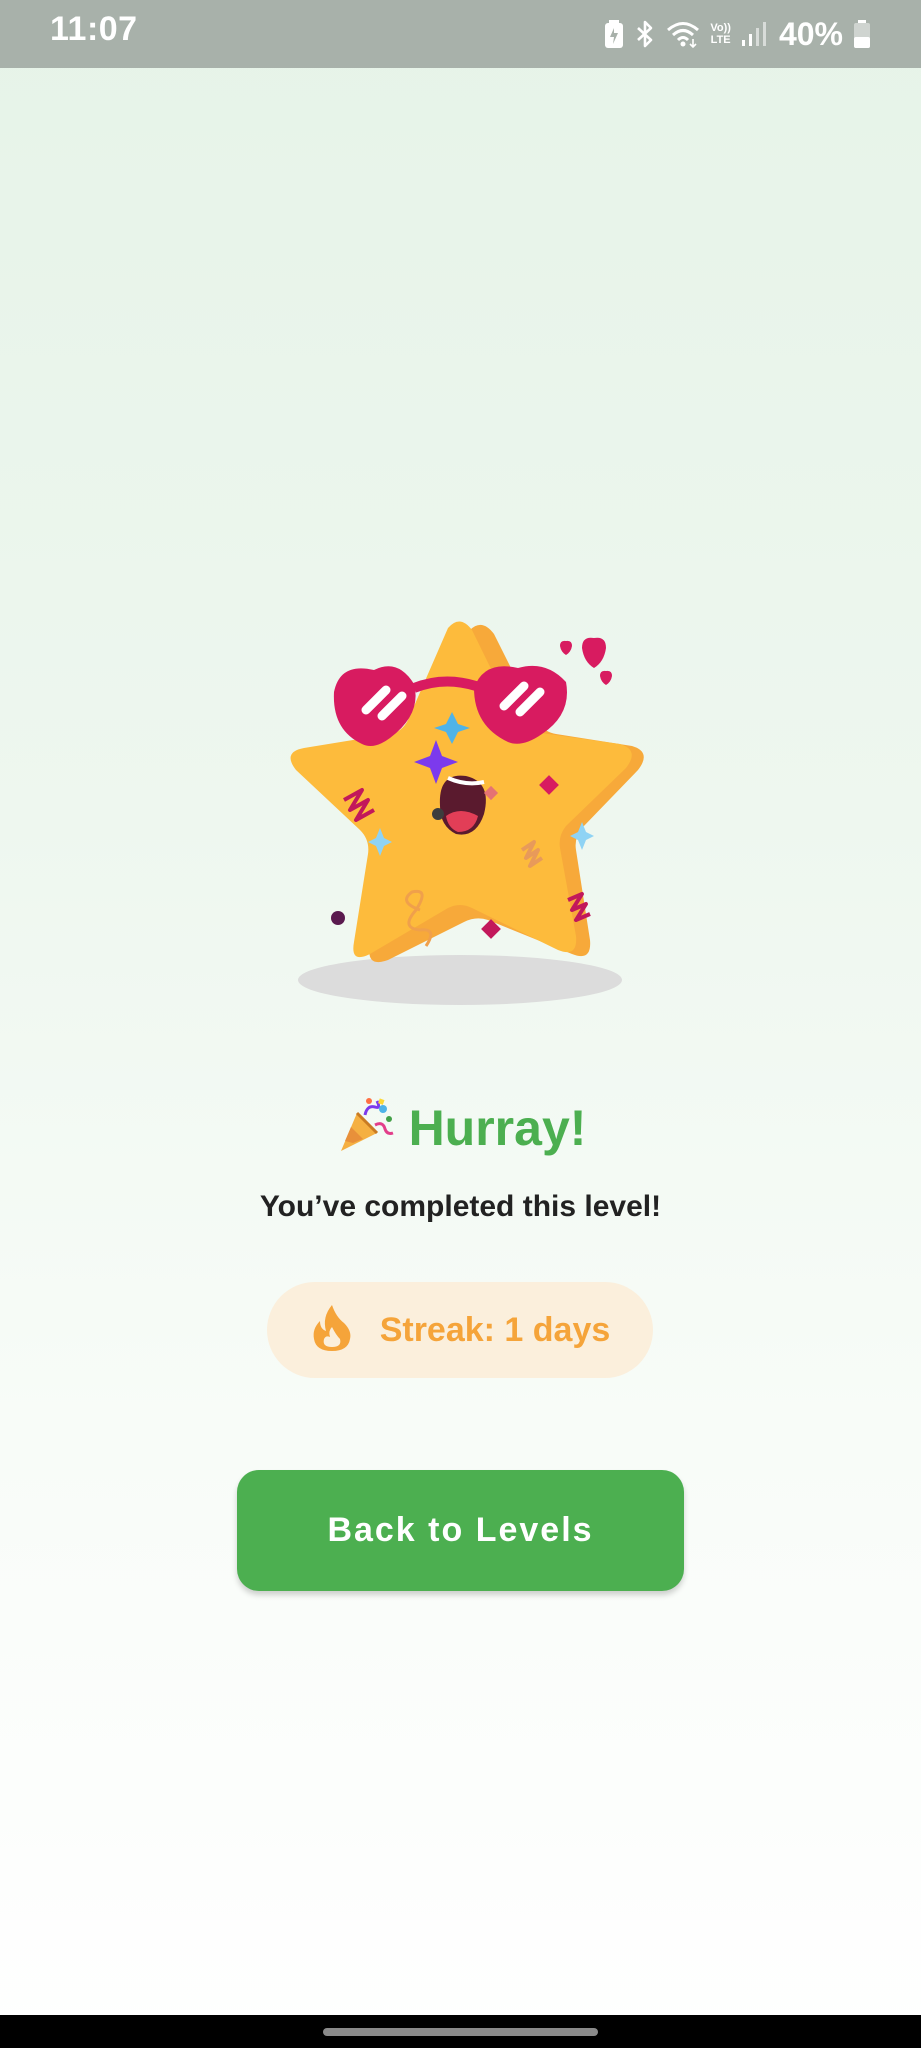 The image size is (921, 2048). Describe the element at coordinates (460, 1206) in the screenshot. I see `completion-message: You’ve completed this level!` at that location.